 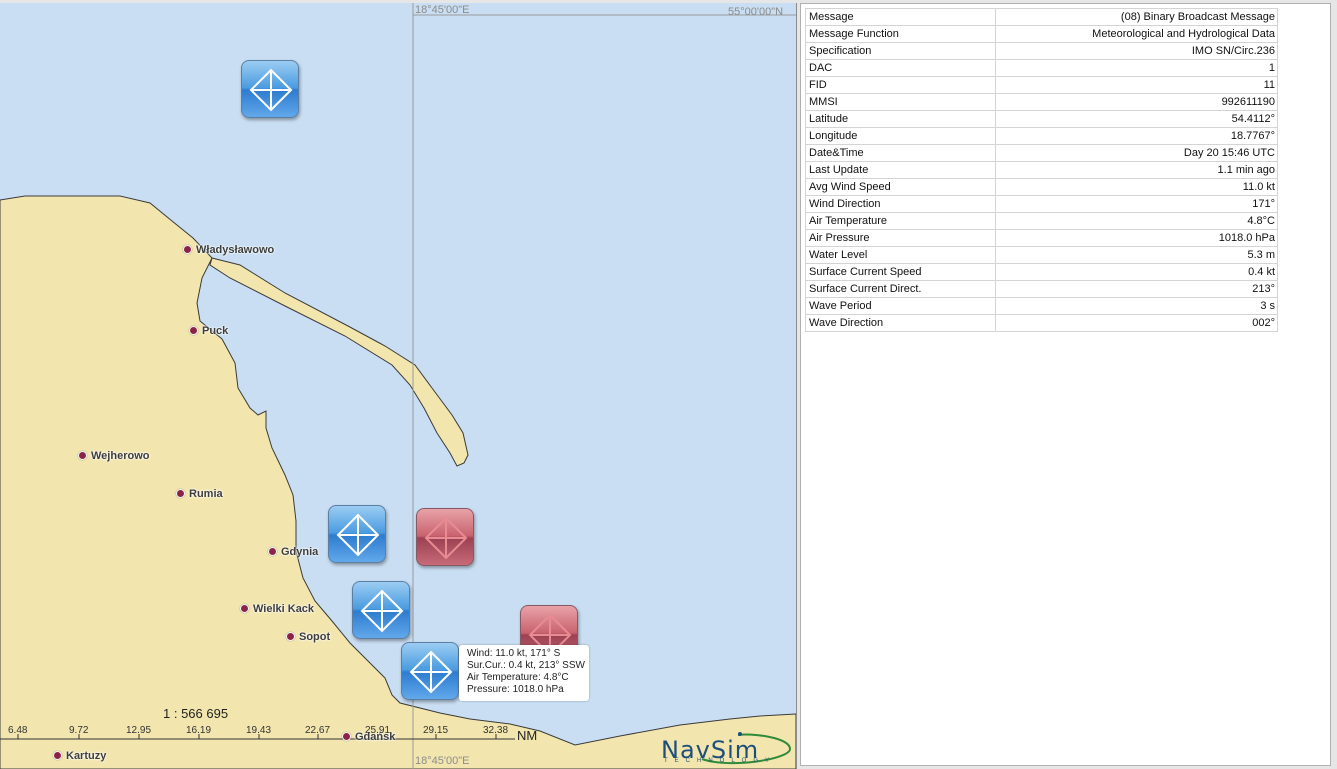 I want to click on scale-tick-label: 12.95, so click(x=139, y=730).